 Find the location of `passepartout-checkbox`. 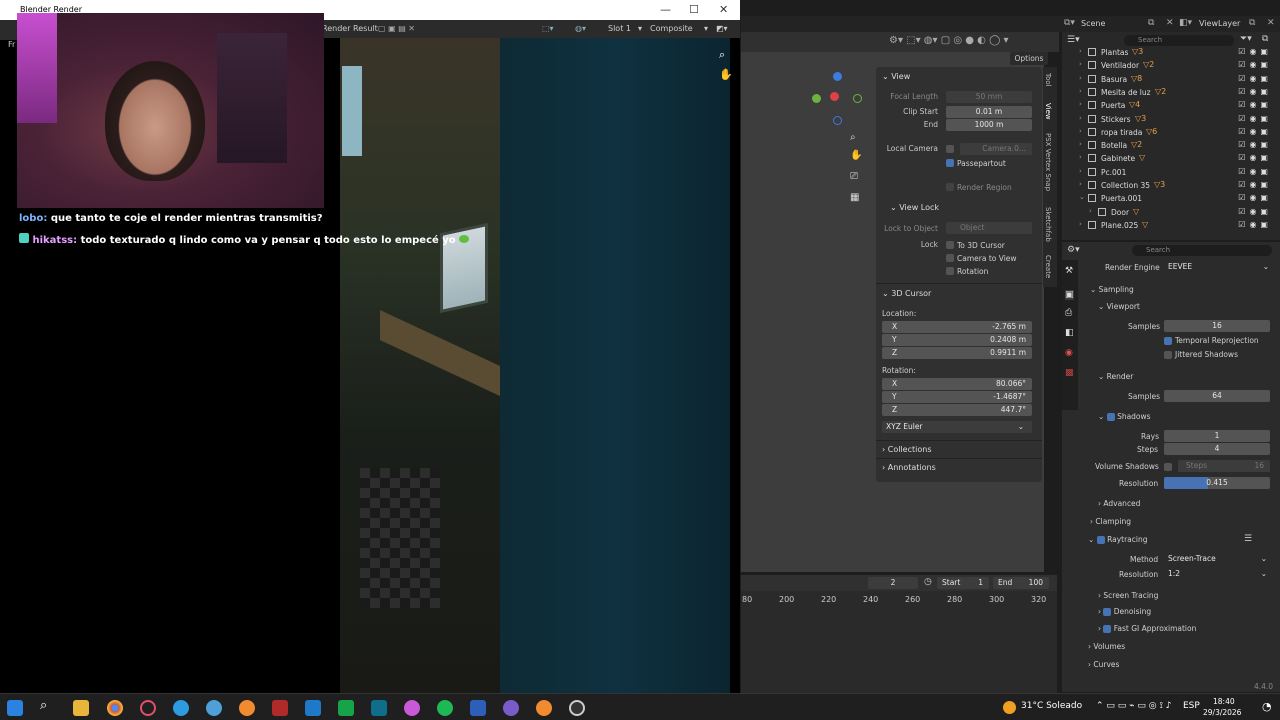

passepartout-checkbox is located at coordinates (950, 163).